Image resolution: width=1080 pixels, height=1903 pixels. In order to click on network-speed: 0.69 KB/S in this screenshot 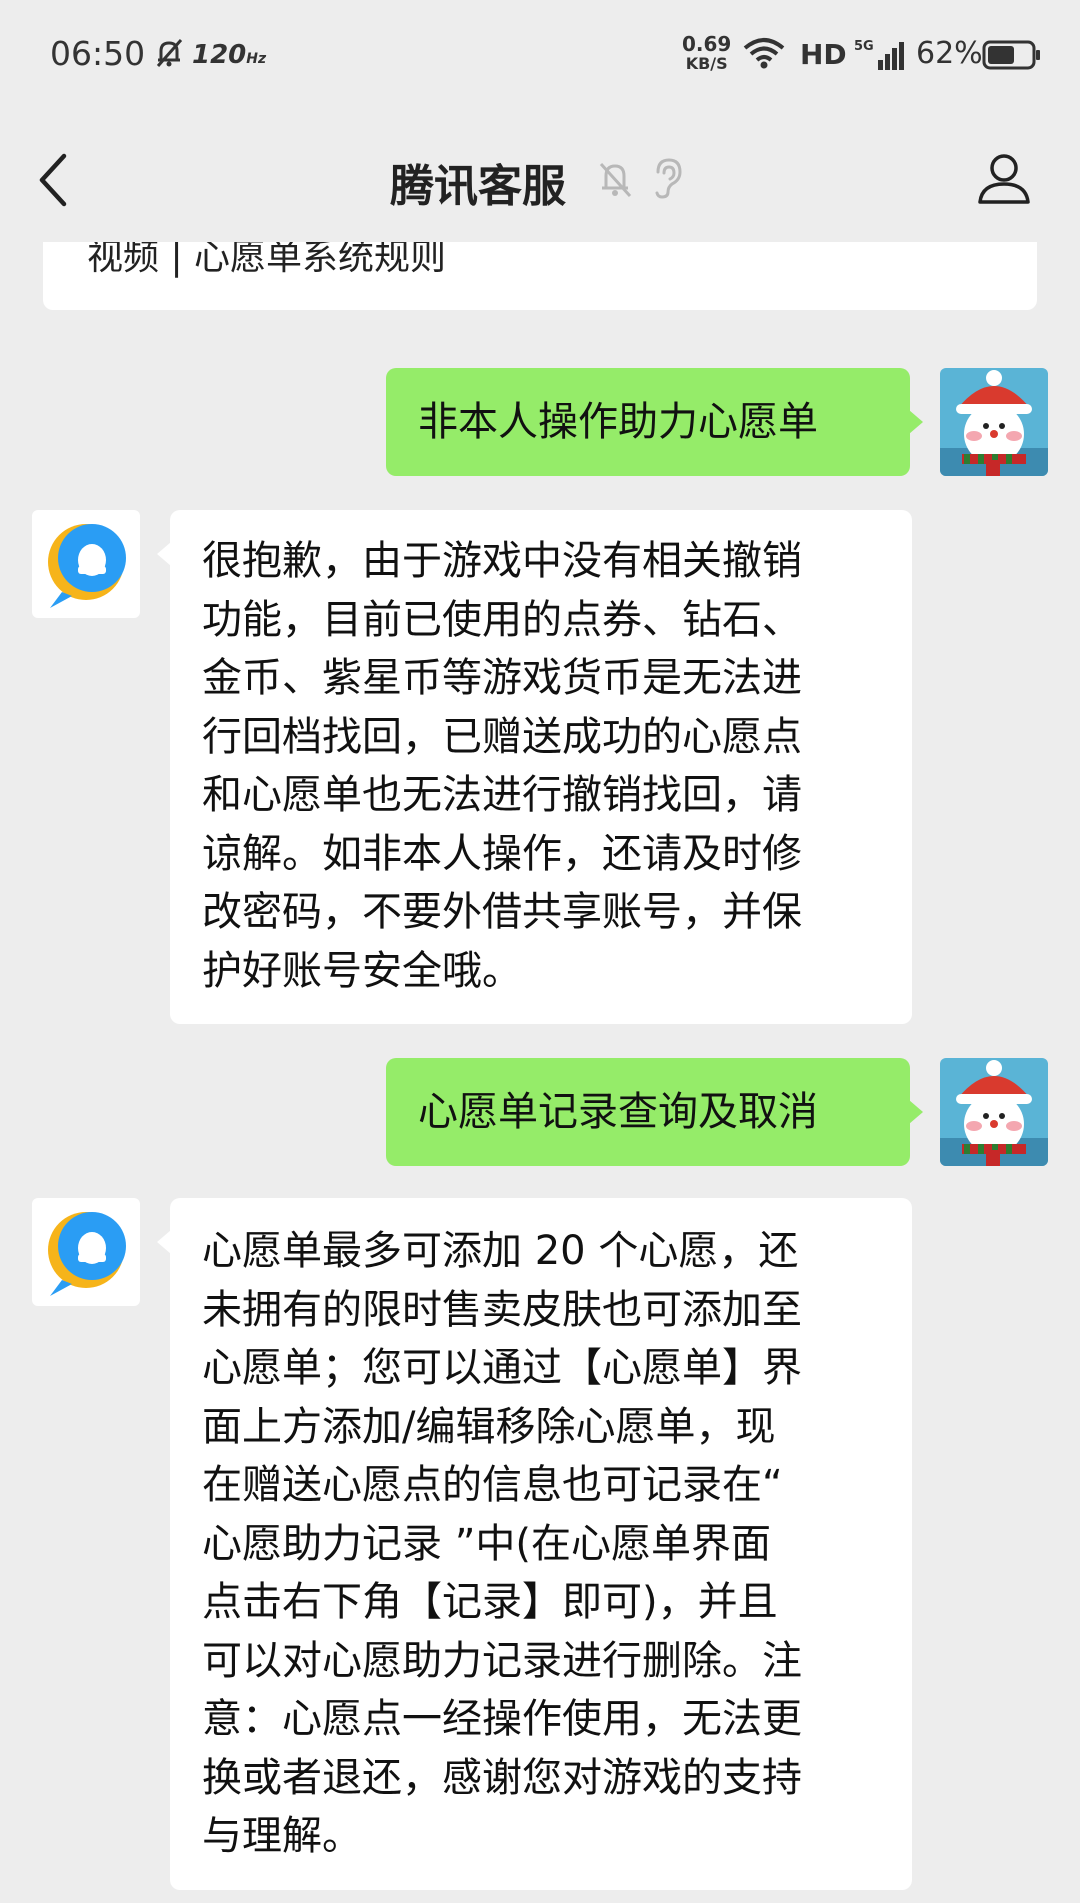, I will do `click(707, 52)`.